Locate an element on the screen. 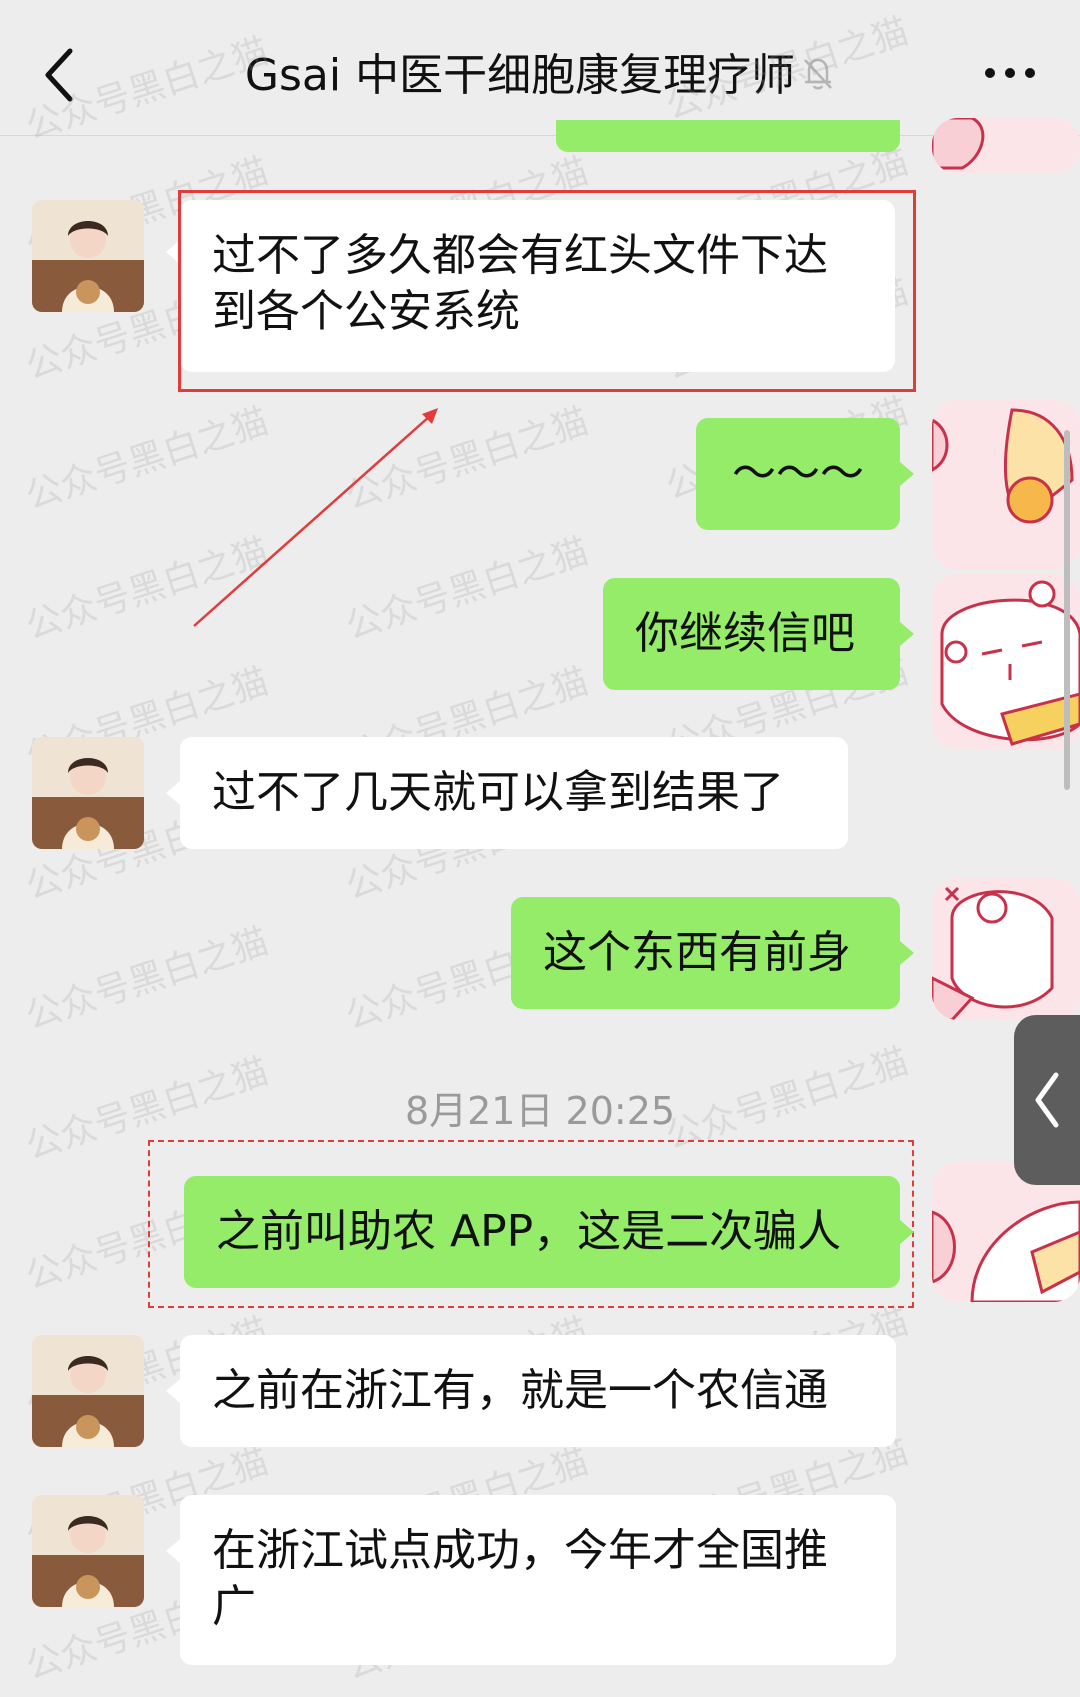  message-bubble-received: 在浙江试点成功，今年才全国推广 is located at coordinates (538, 1580).